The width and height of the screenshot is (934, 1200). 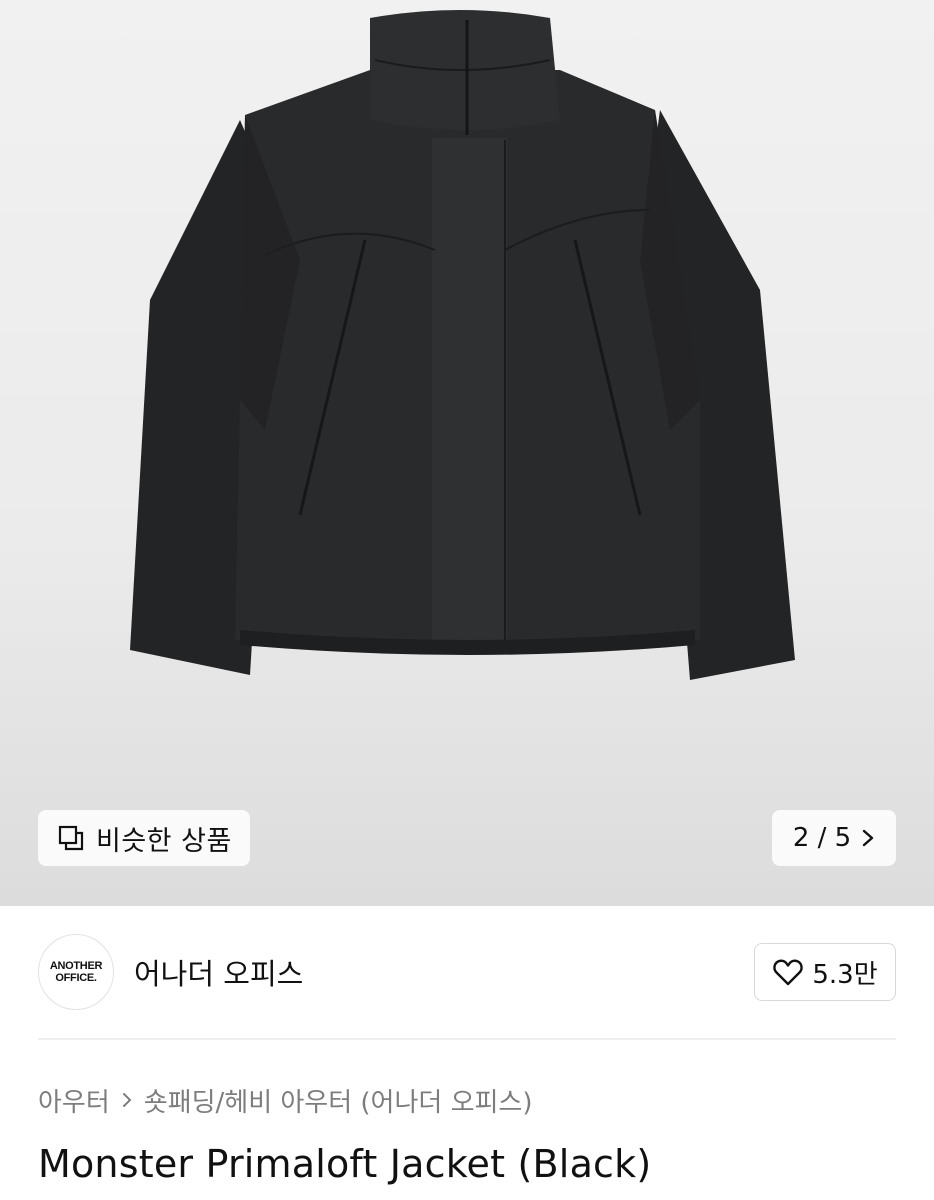 What do you see at coordinates (76, 978) in the screenshot?
I see `brand-logo-line2: OFFICE.` at bounding box center [76, 978].